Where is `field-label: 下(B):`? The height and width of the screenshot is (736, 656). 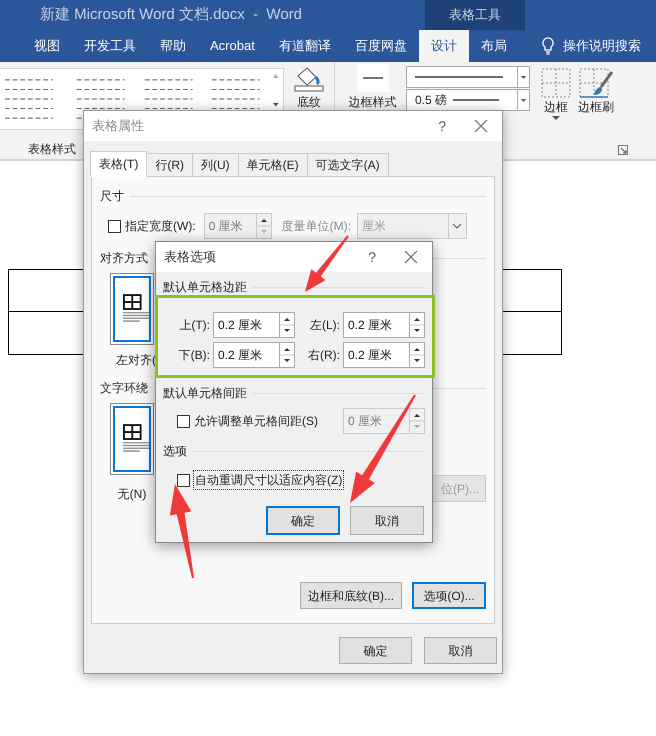 field-label: 下(B): is located at coordinates (194, 355).